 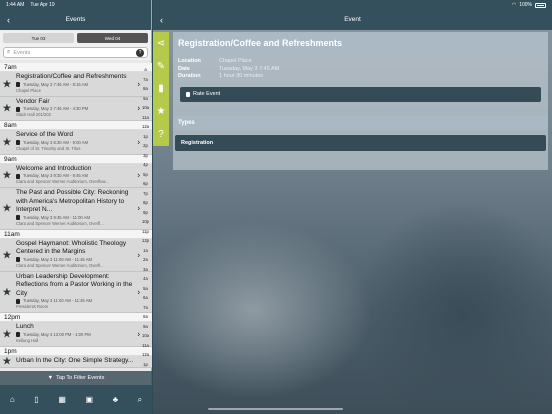 What do you see at coordinates (90, 399) in the screenshot?
I see `briefcase-icon: ▣` at bounding box center [90, 399].